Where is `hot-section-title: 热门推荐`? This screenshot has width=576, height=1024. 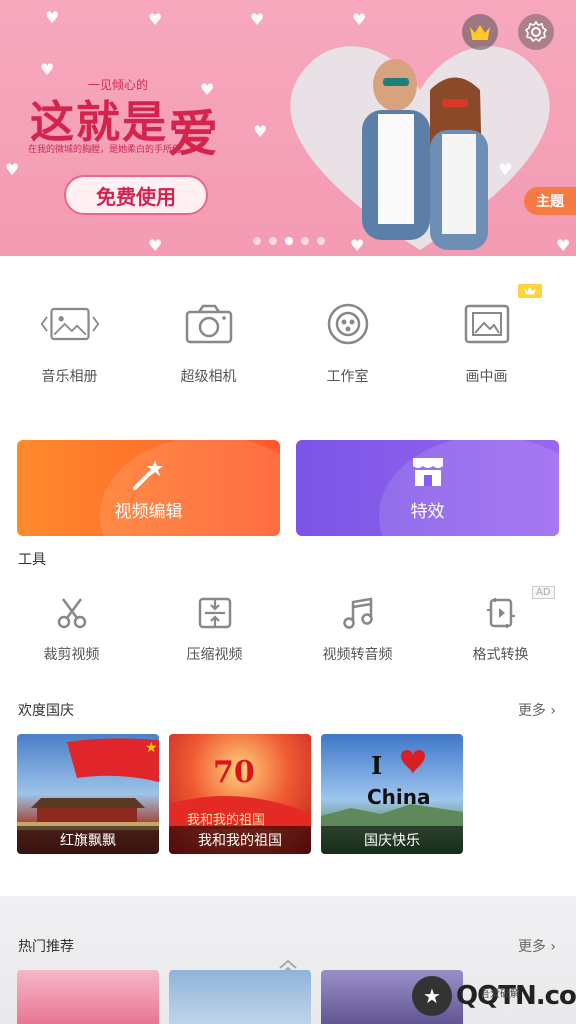 hot-section-title: 热门推荐 is located at coordinates (46, 947).